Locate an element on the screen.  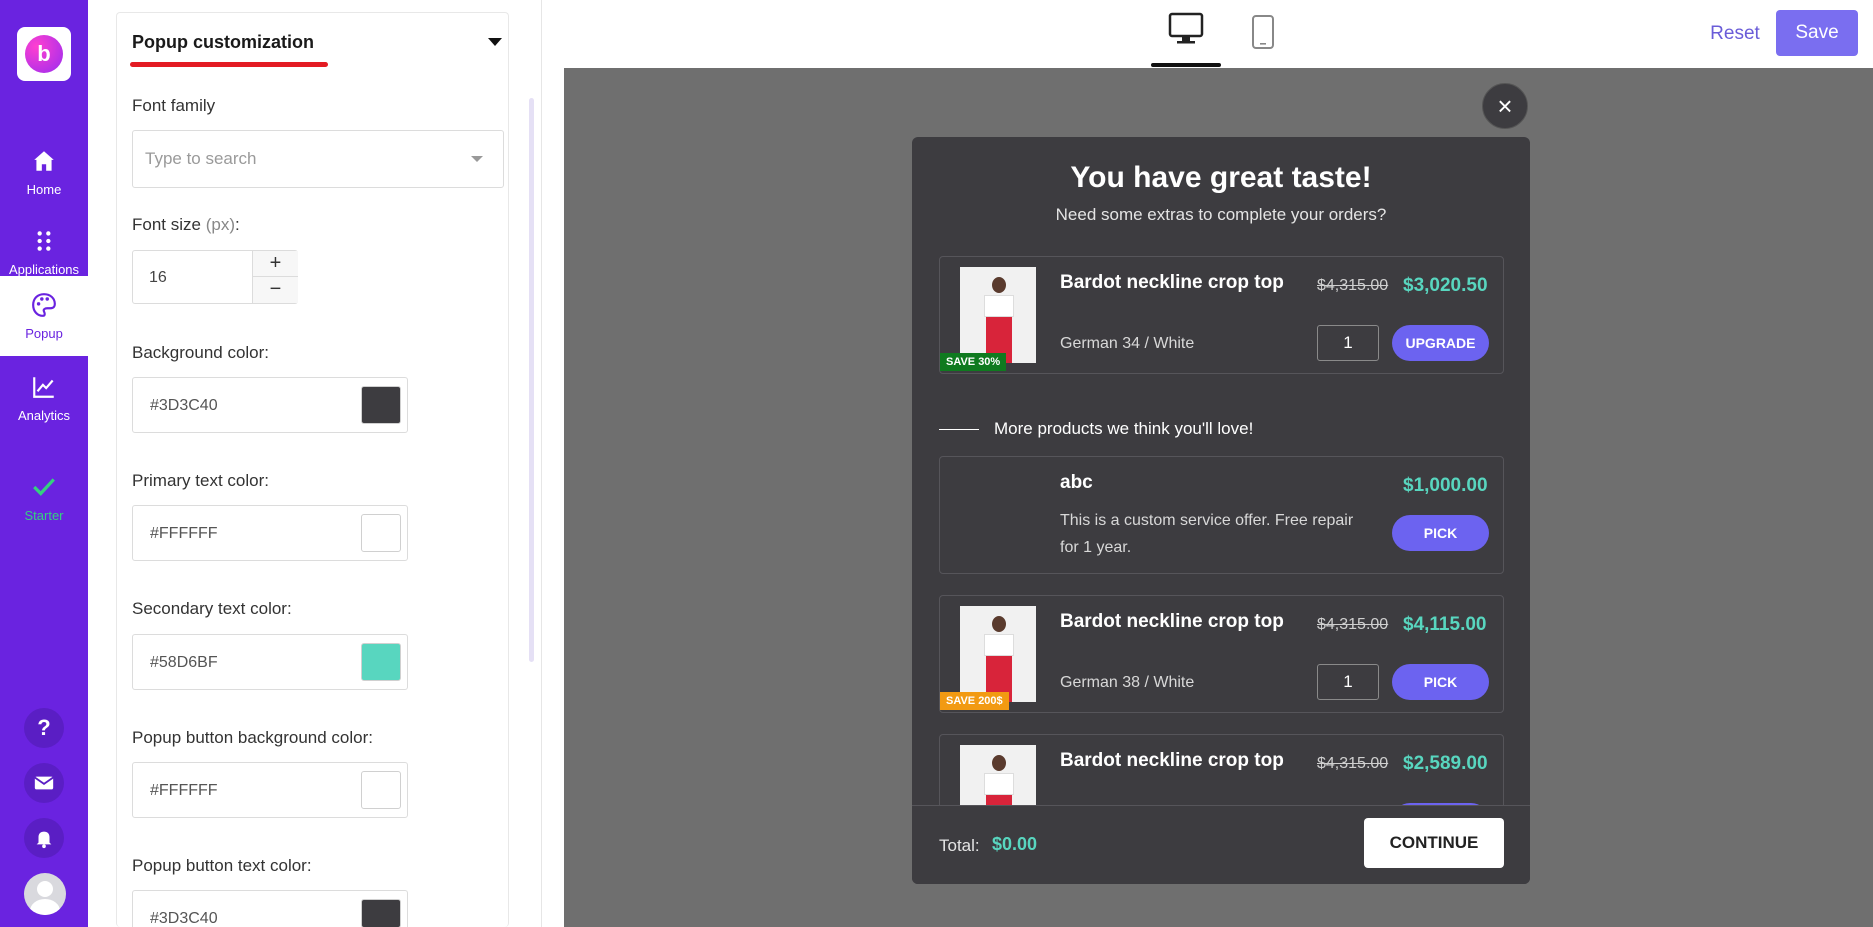
check-icon is located at coordinates (44, 486).